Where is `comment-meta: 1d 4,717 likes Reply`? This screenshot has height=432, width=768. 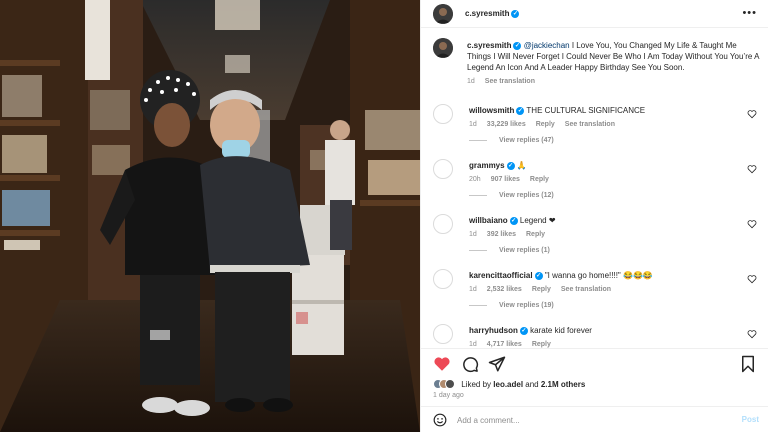 comment-meta: 1d 4,717 likes Reply is located at coordinates (604, 344).